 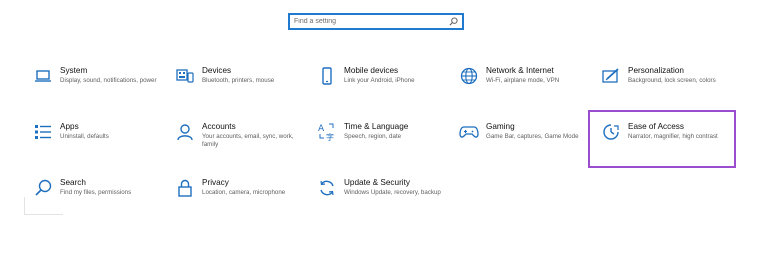 I want to click on globe-icon, so click(x=469, y=76).